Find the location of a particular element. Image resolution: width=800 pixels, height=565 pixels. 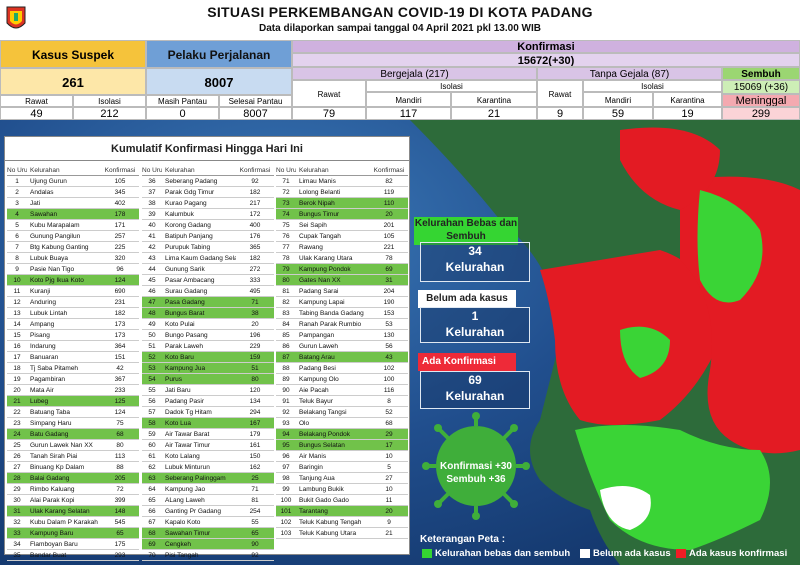

table-cell-no: 25 is located at coordinates (17, 445).